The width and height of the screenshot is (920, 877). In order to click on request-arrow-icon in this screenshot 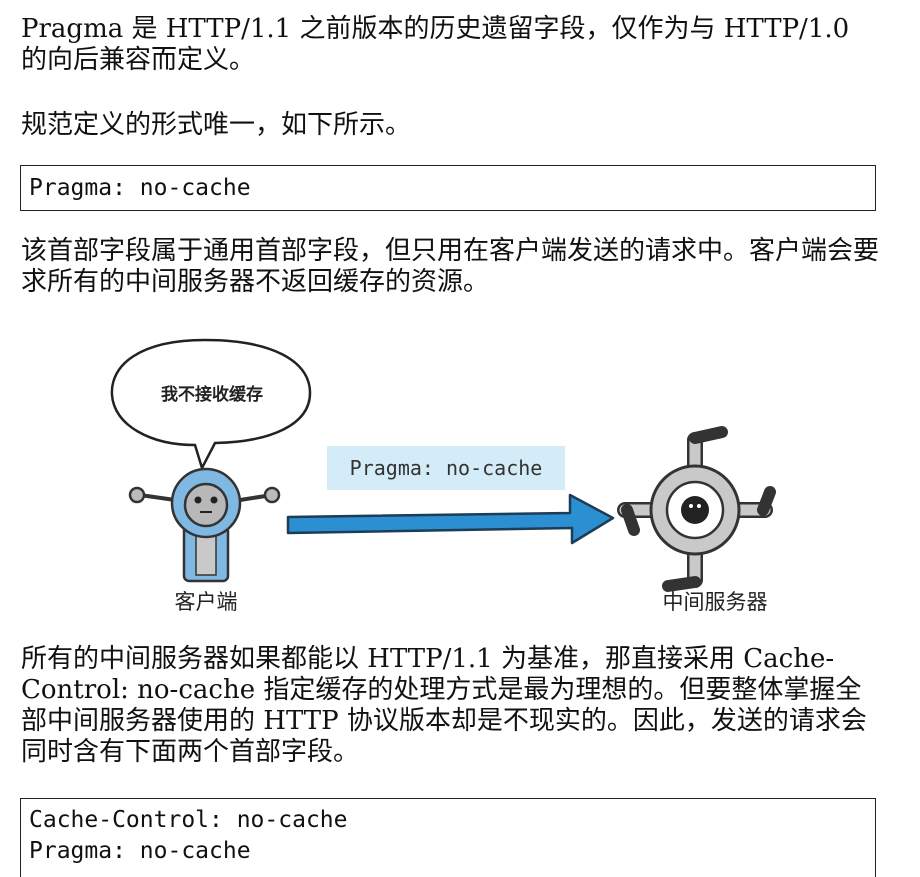, I will do `click(450, 519)`.